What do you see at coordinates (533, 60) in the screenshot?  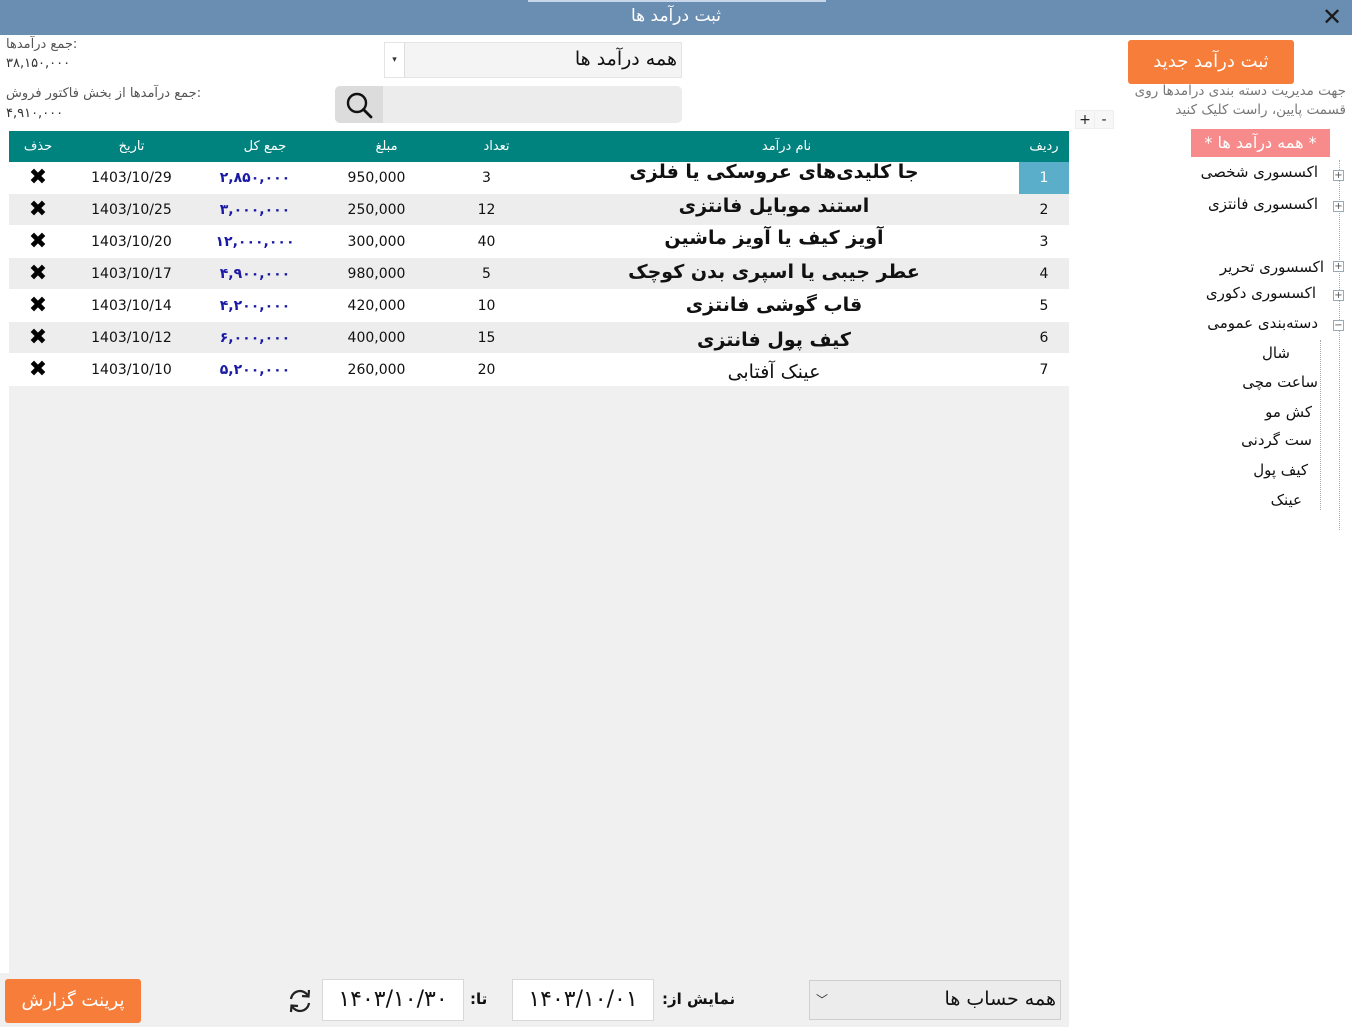 I see `category-select: ▾ همه درآمد ها` at bounding box center [533, 60].